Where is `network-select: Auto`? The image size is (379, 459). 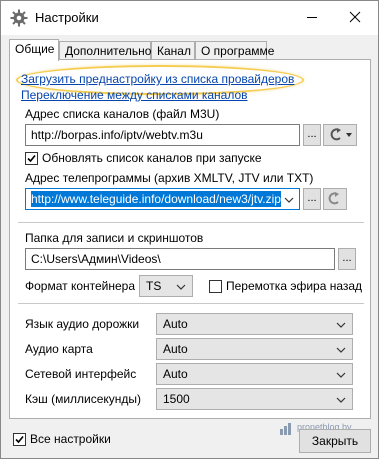 network-select: Auto is located at coordinates (254, 374).